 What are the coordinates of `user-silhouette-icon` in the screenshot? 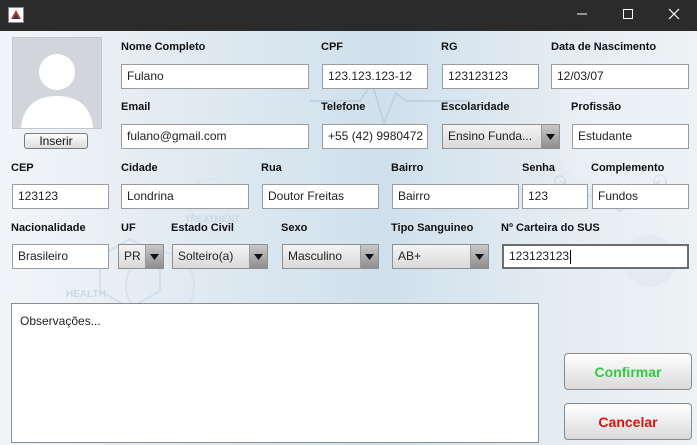 It's located at (57, 91).